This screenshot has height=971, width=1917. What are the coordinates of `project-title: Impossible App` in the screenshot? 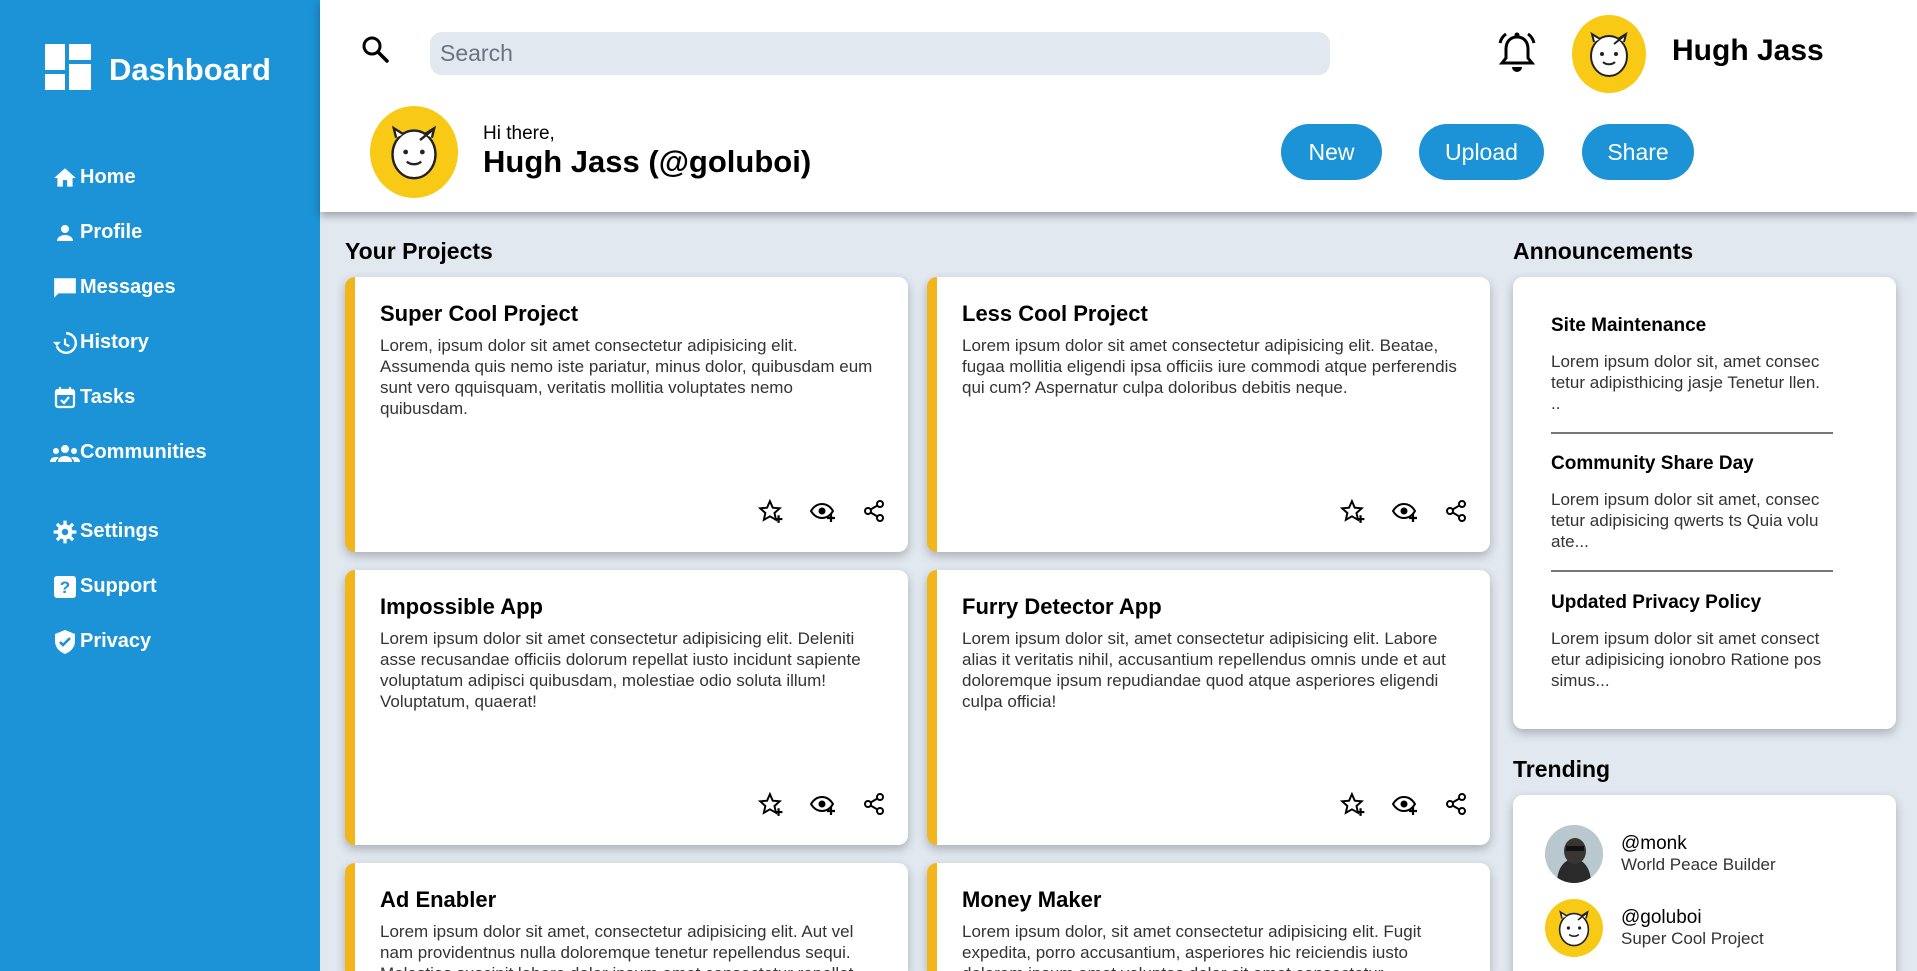 It's located at (461, 606).